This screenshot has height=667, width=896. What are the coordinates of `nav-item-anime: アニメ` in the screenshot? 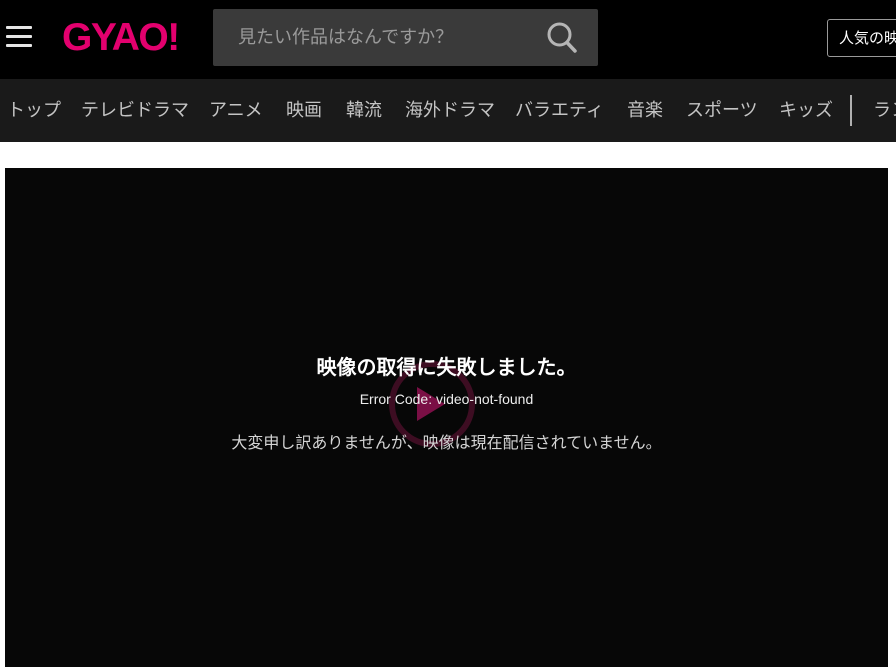 It's located at (236, 110).